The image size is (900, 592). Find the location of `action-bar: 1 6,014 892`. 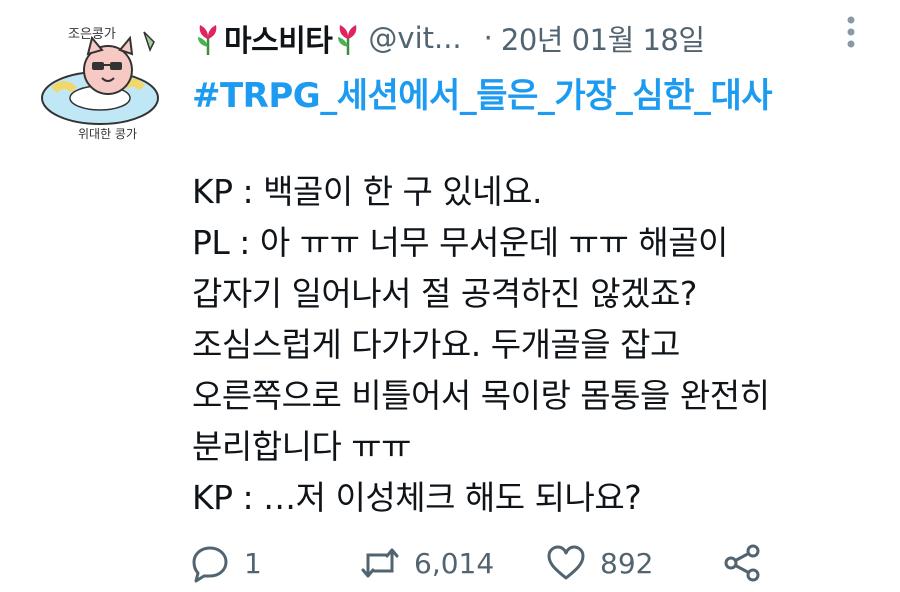

action-bar: 1 6,014 892 is located at coordinates (530, 563).